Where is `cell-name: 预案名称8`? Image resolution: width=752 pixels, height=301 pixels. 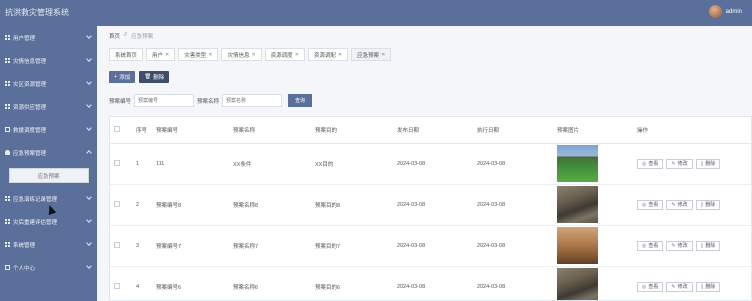
cell-name: 预案名称8 is located at coordinates (270, 205).